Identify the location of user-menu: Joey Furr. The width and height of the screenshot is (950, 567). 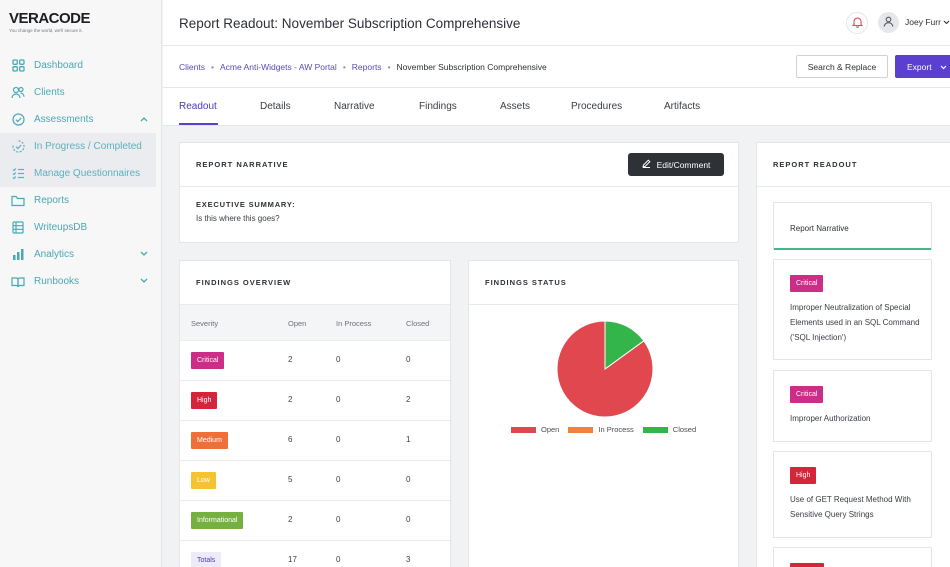
(927, 22).